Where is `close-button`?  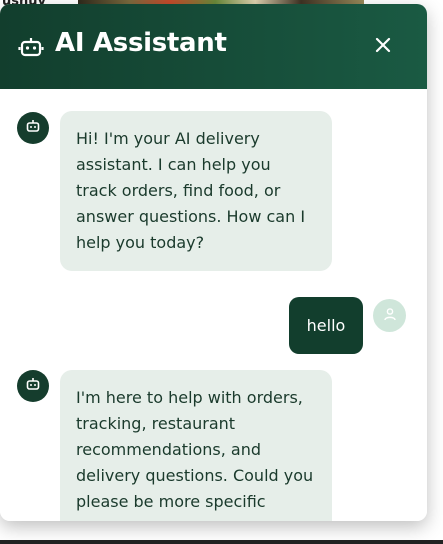 close-button is located at coordinates (383, 47).